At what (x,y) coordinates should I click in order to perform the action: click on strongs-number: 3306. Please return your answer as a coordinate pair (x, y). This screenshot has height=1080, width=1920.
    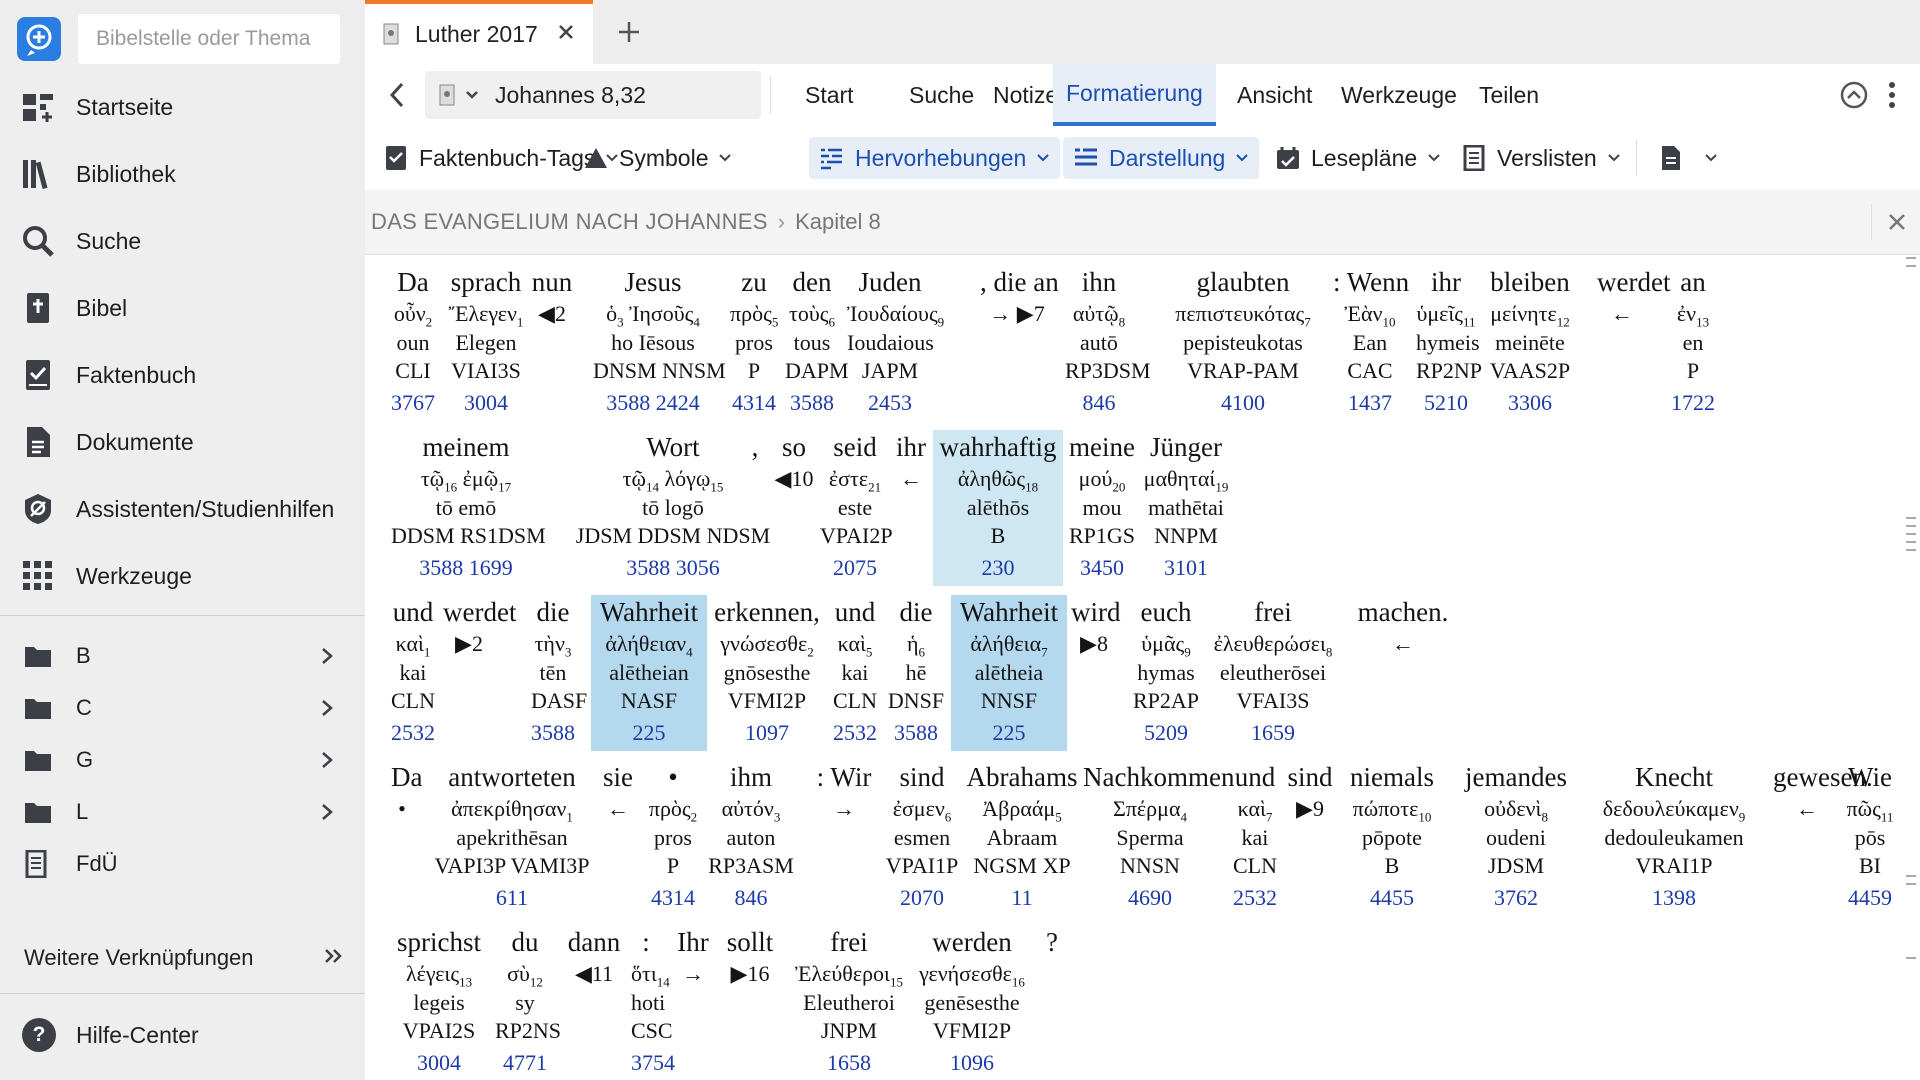
    Looking at the image, I should click on (1530, 403).